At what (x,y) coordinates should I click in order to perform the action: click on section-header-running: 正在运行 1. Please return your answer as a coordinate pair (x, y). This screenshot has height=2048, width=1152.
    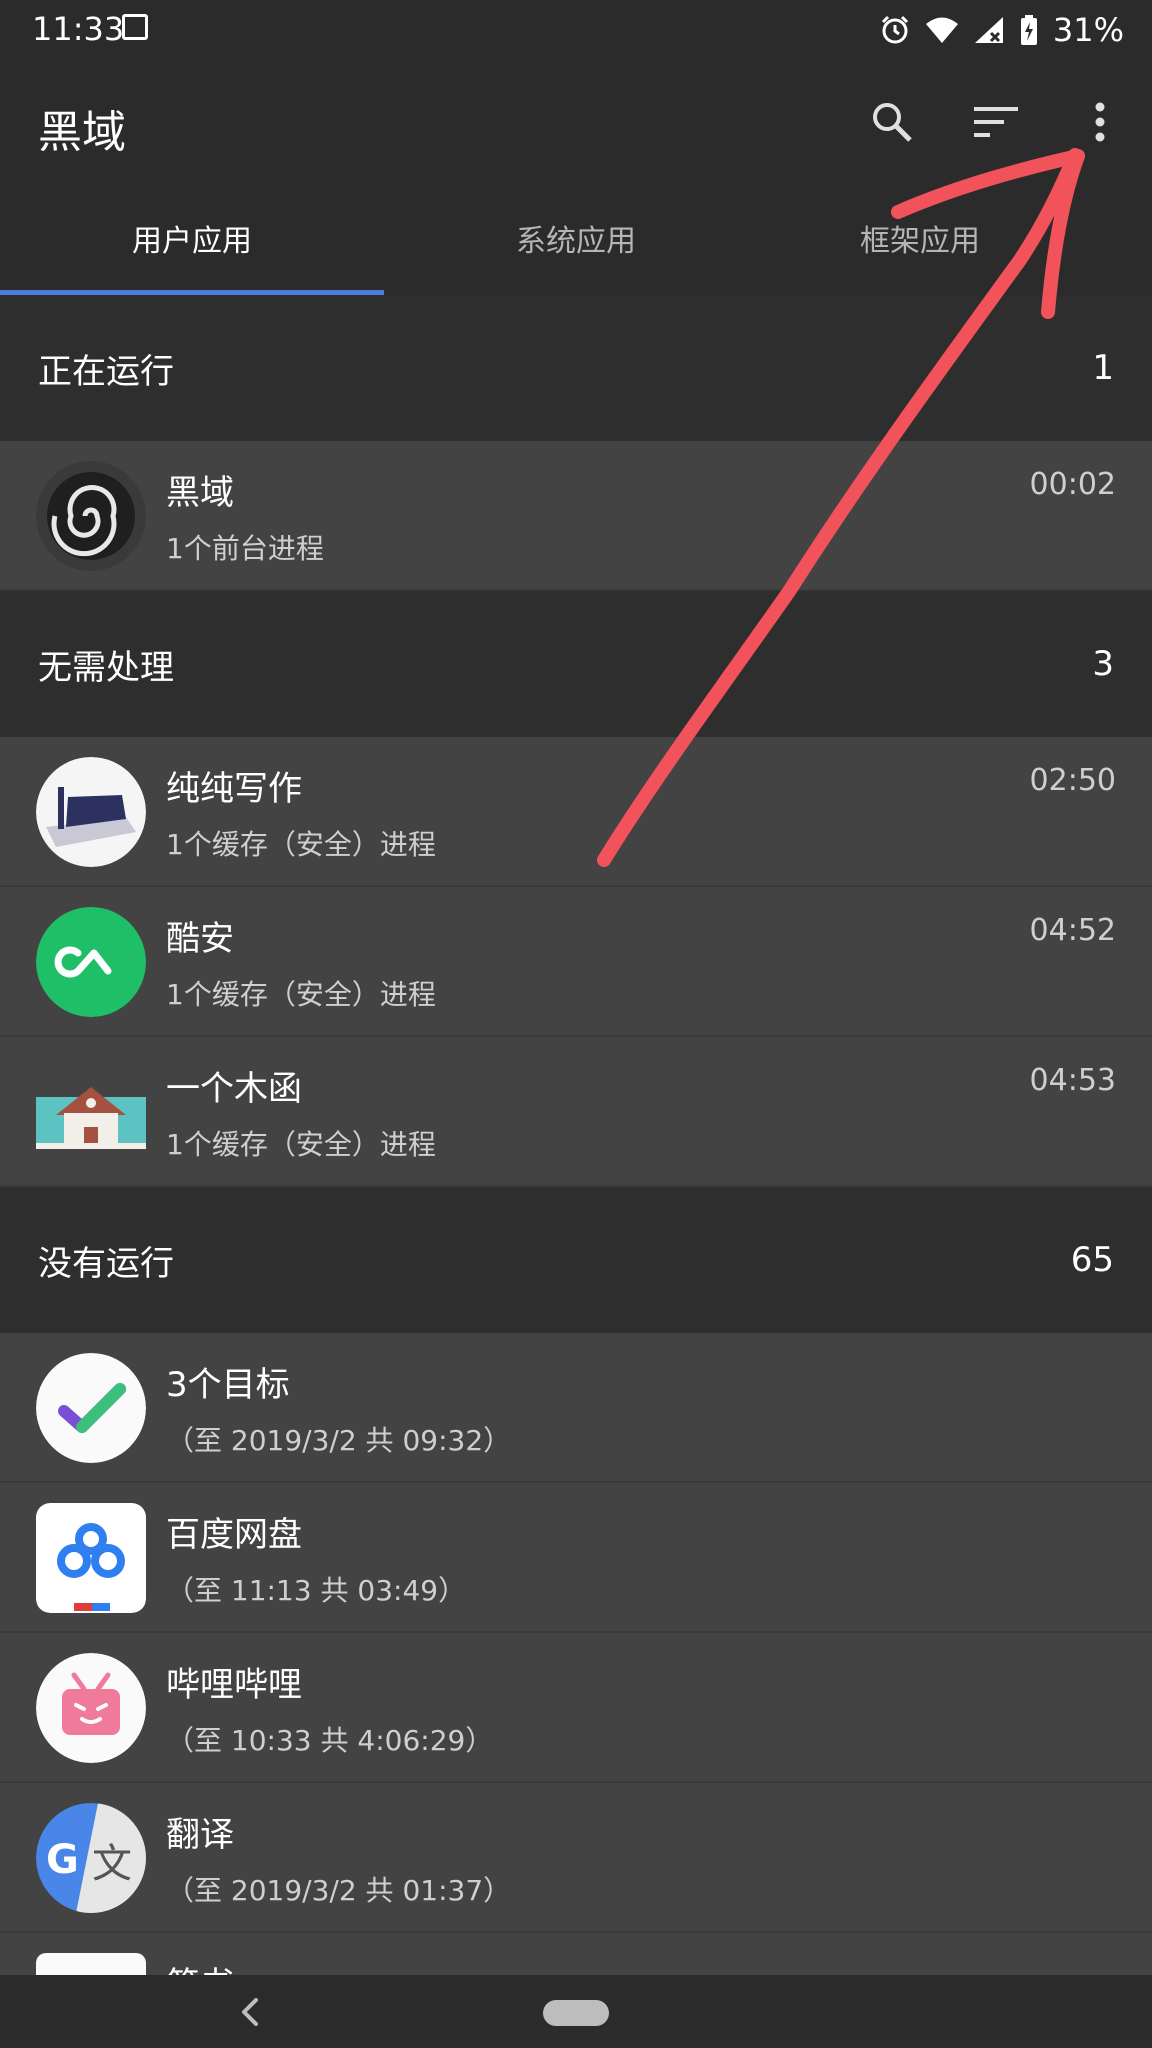
    Looking at the image, I should click on (576, 368).